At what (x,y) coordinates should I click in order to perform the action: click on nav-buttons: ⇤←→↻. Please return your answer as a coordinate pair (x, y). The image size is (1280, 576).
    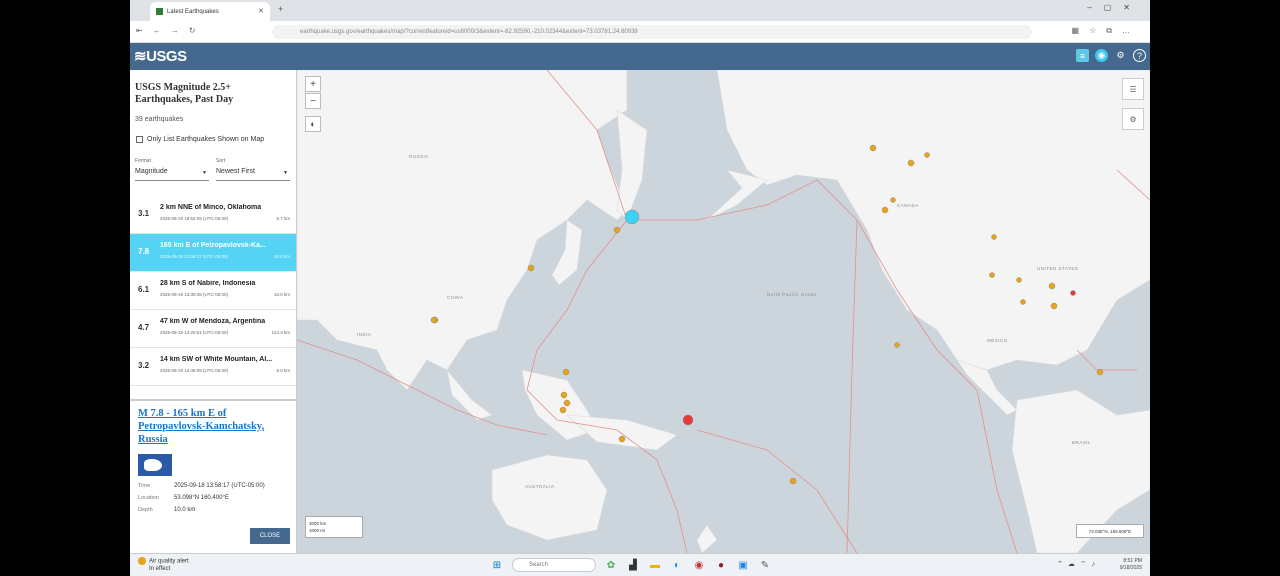
    Looking at the image, I should click on (170, 30).